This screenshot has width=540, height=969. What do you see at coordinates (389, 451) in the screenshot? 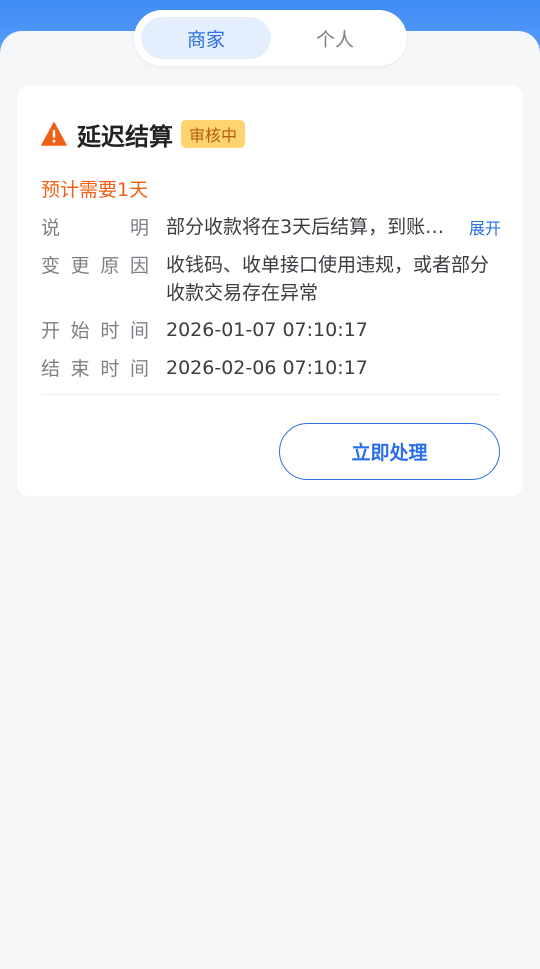
I see `process-now-button: 立即处理` at bounding box center [389, 451].